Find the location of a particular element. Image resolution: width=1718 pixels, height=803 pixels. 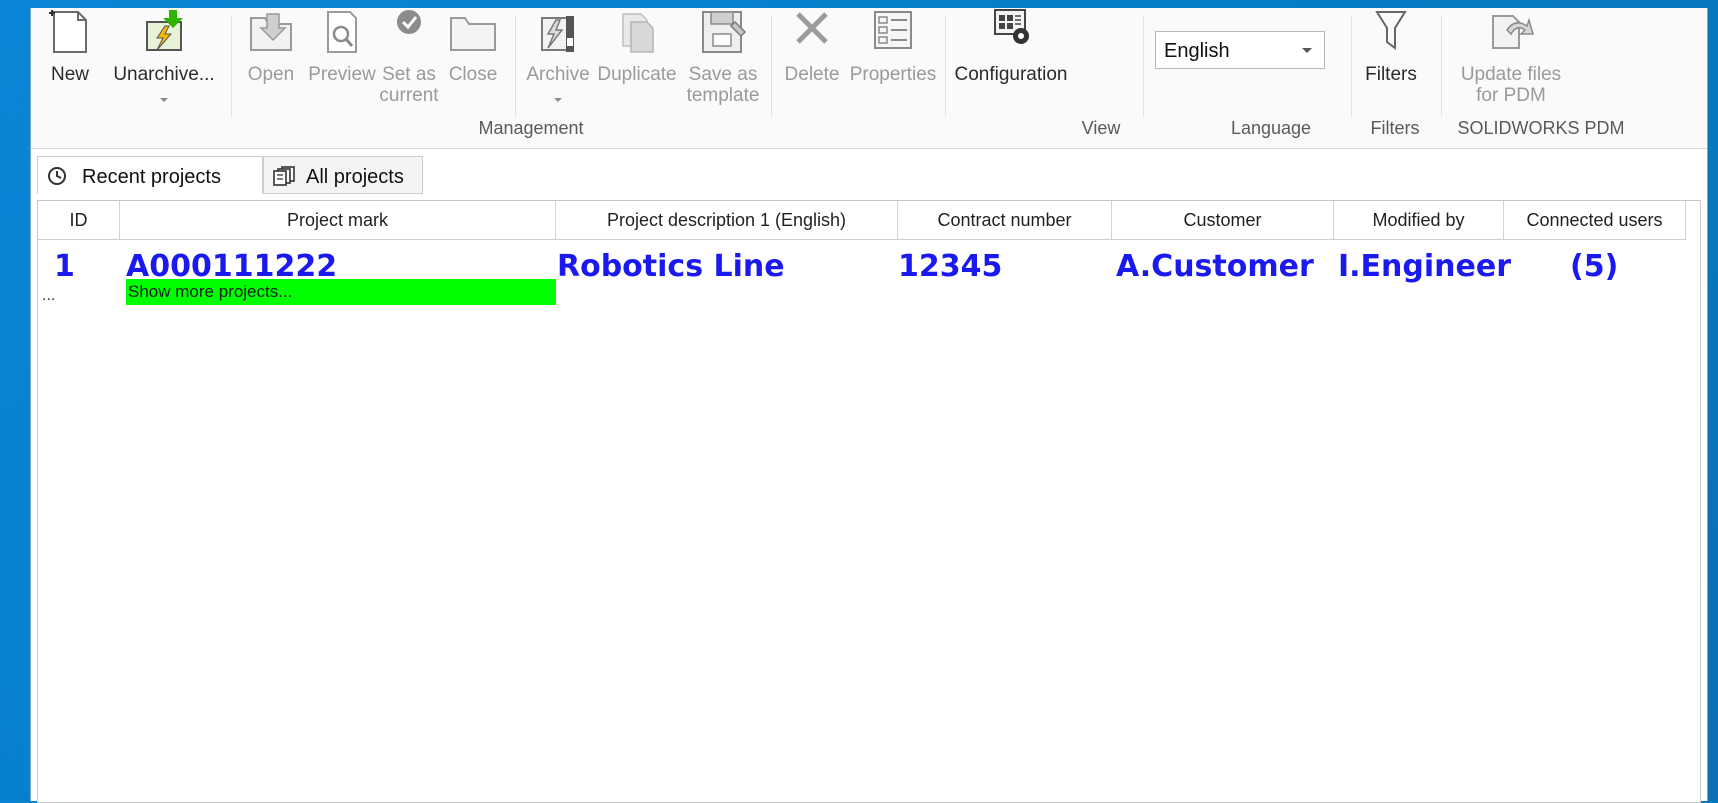

open-folder-icon is located at coordinates (271, 32).